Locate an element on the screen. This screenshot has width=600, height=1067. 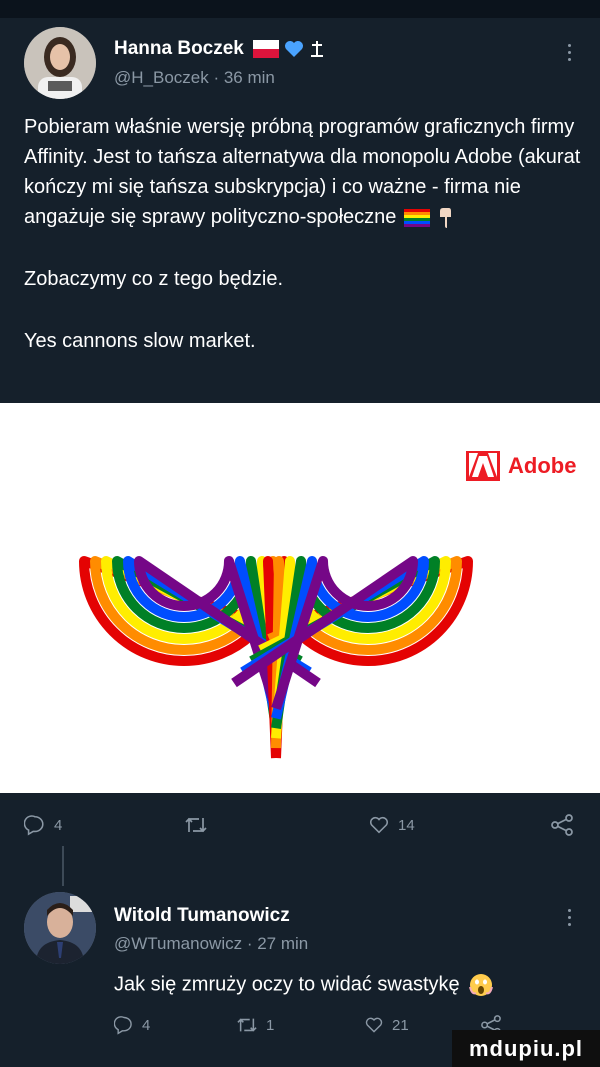
reply-more-icon is located at coordinates (570, 919).